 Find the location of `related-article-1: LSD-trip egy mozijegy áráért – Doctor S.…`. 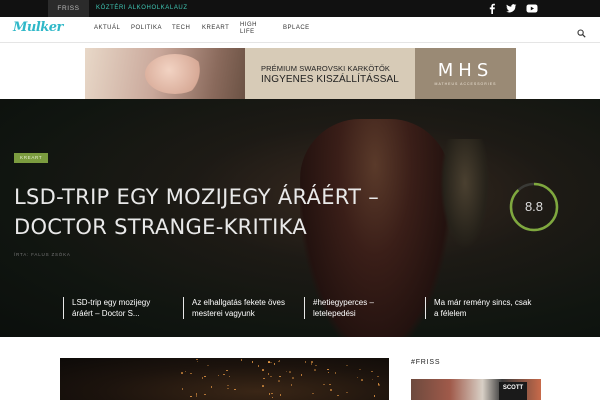

related-article-1: LSD-trip egy mozijegy áráért – Doctor S.… is located at coordinates (118, 308).